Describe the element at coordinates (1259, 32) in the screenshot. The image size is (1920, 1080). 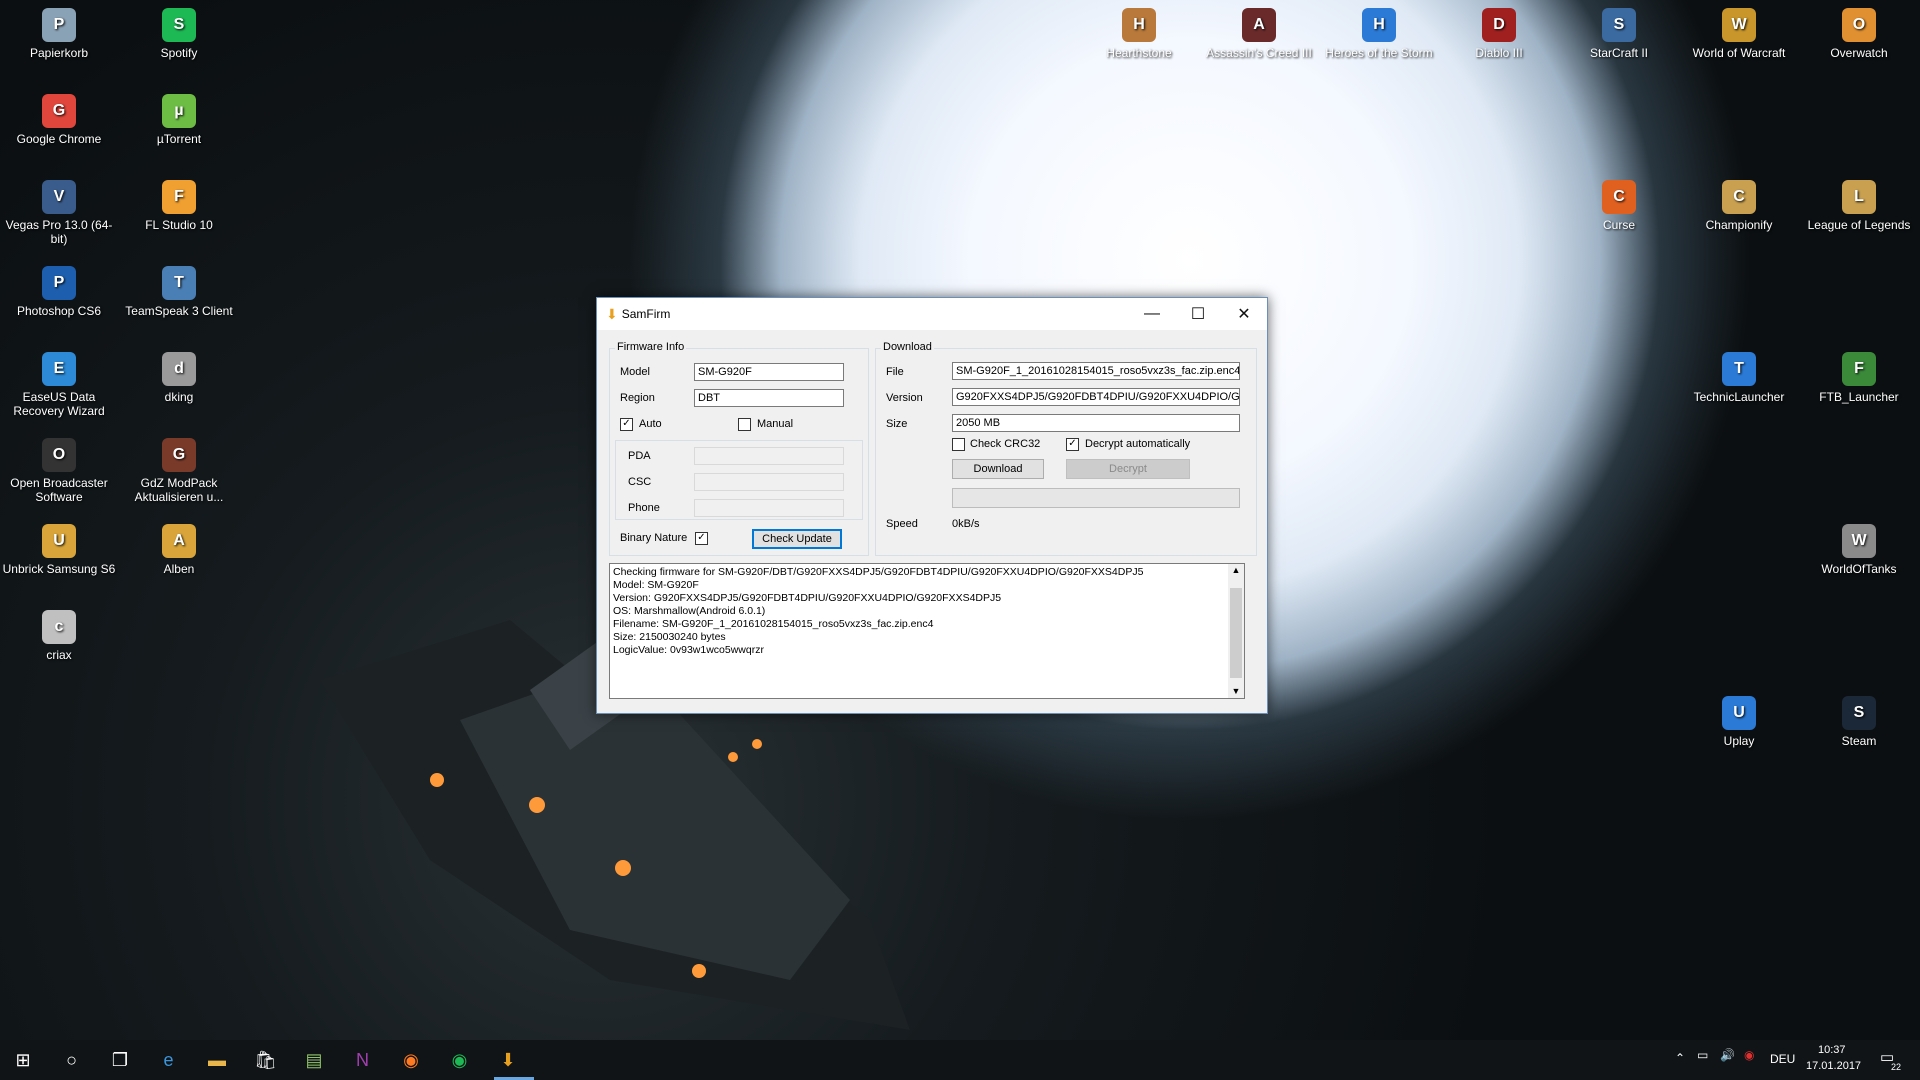
I see `desktop-icon-assassins-creed: A Assassin's Creed III` at that location.